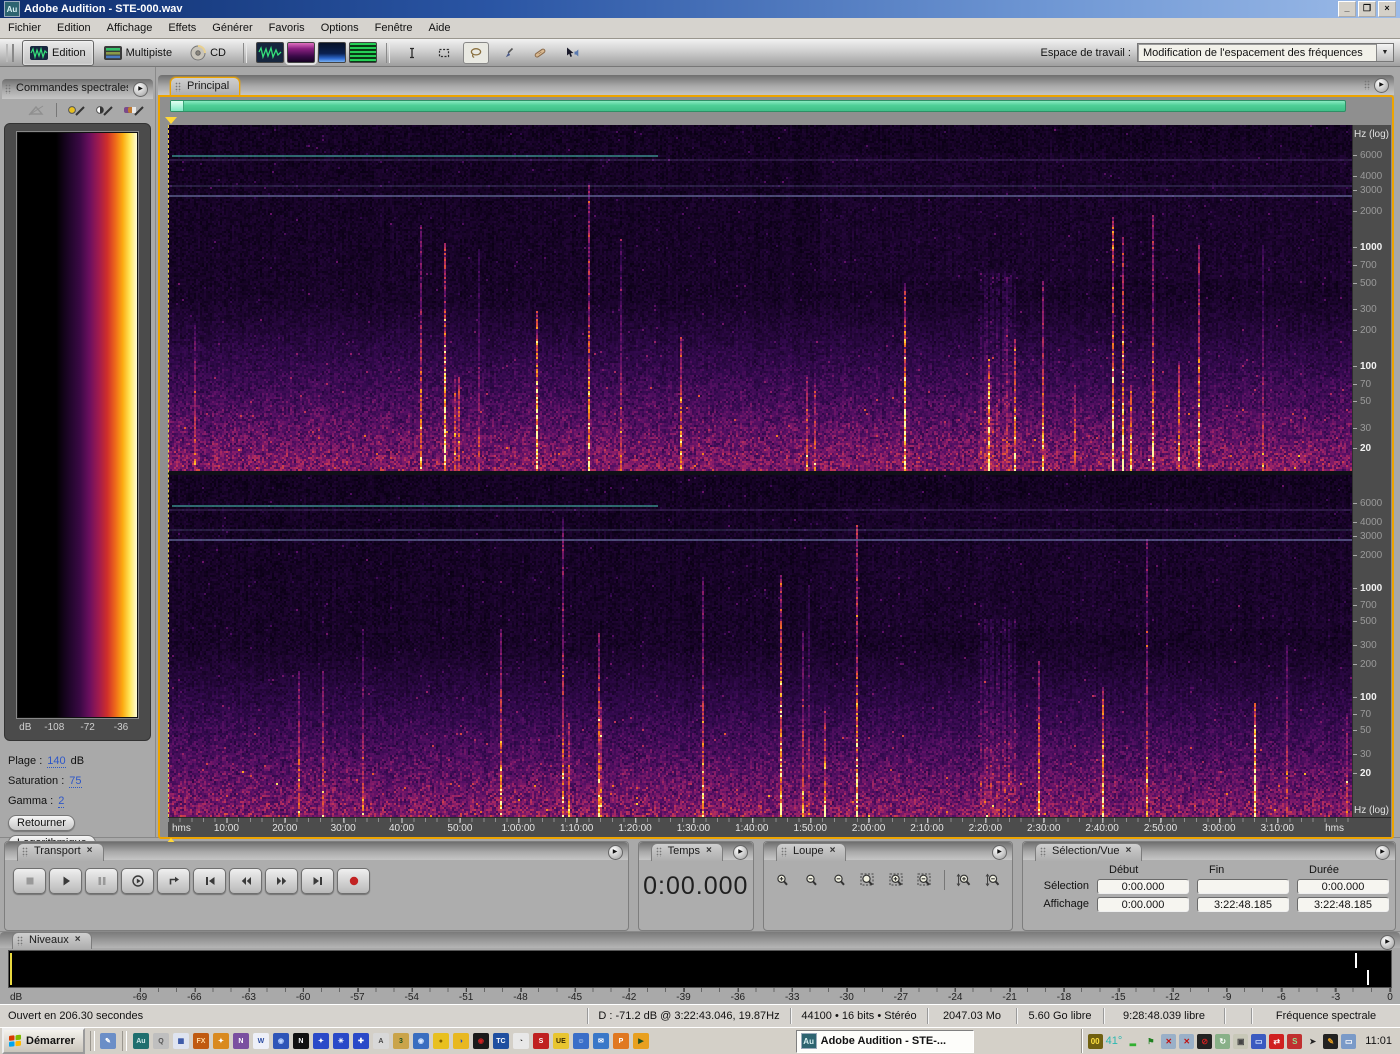 Image resolution: width=1400 pixels, height=1054 pixels. What do you see at coordinates (440, 28) in the screenshot?
I see `menu-aide: Aide` at bounding box center [440, 28].